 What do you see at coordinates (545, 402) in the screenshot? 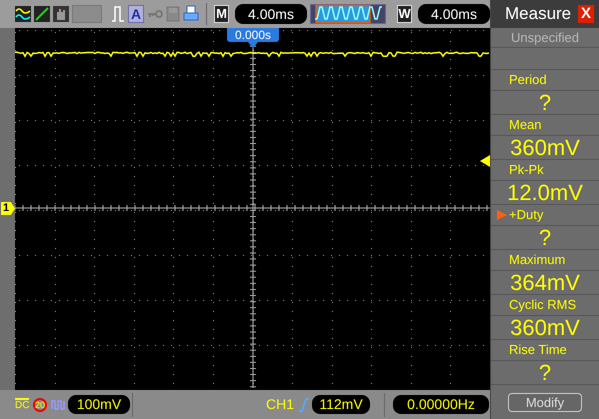
I see `modify-button: Modify` at bounding box center [545, 402].